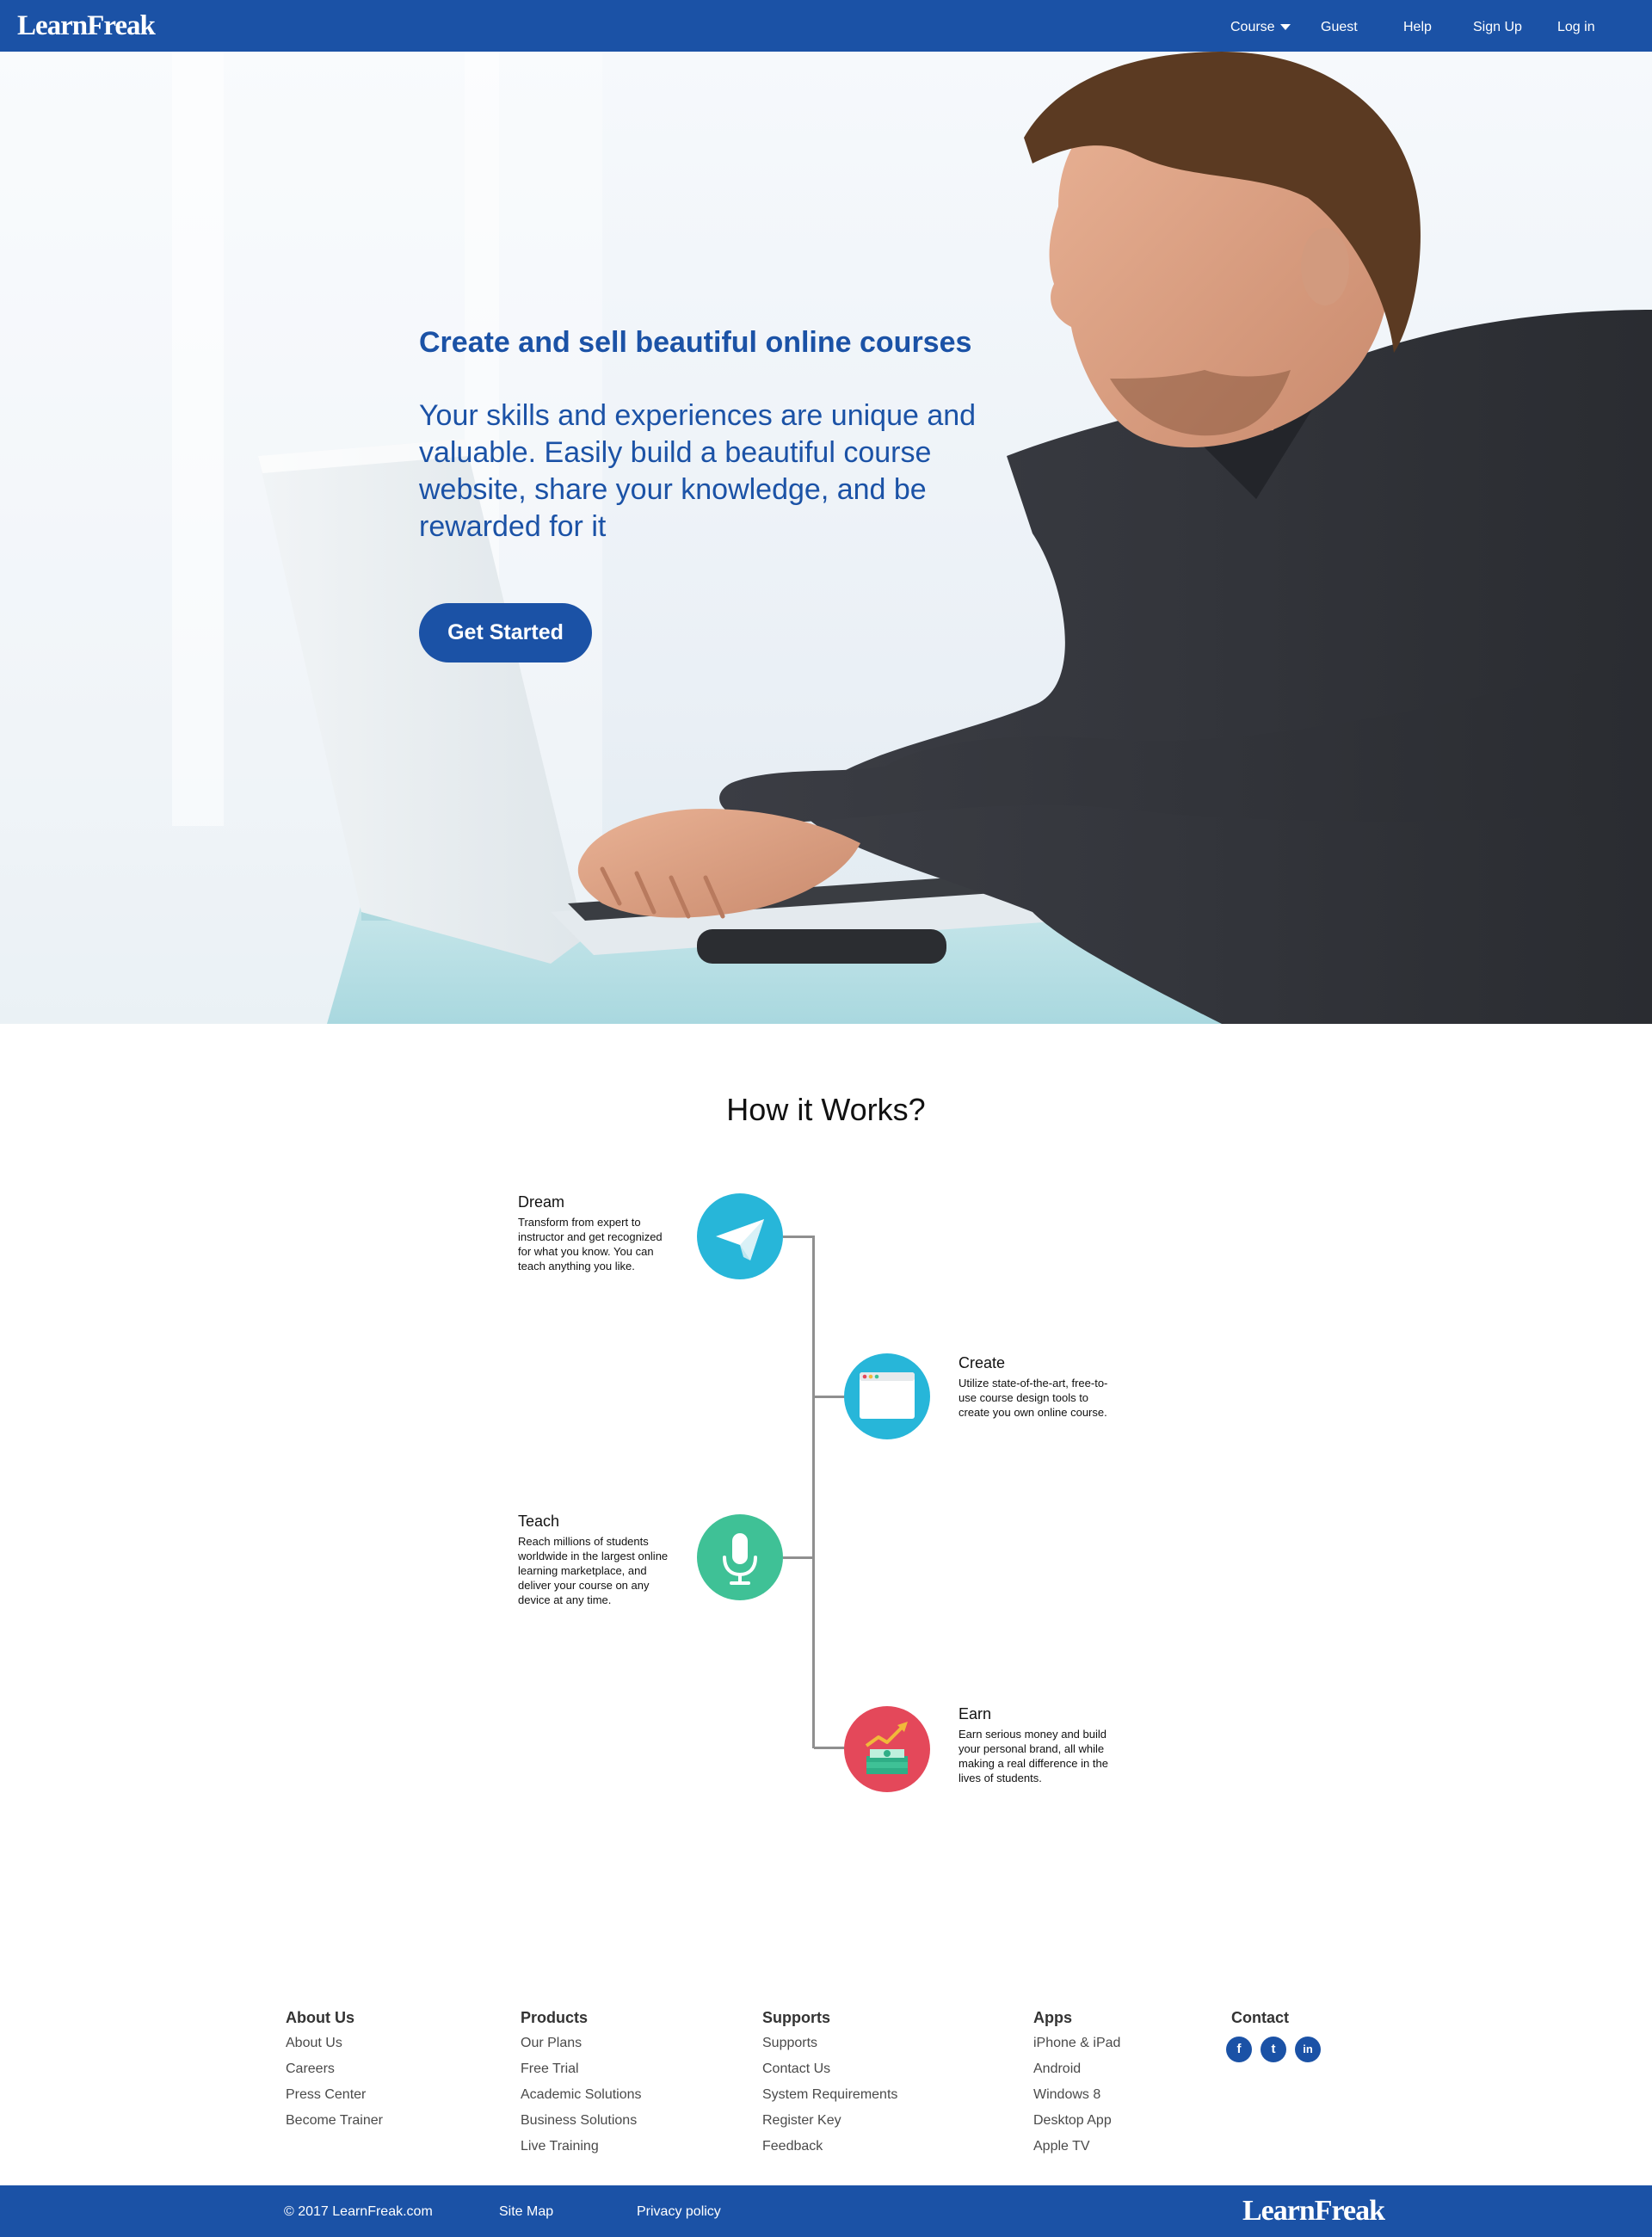  I want to click on twitter-icon: t, so click(1273, 2049).